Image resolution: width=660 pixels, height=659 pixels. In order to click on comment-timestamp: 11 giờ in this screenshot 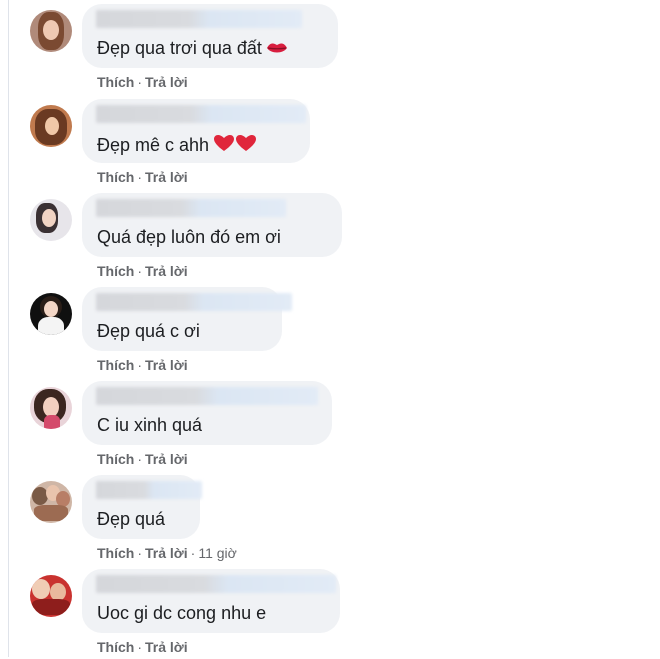, I will do `click(217, 553)`.